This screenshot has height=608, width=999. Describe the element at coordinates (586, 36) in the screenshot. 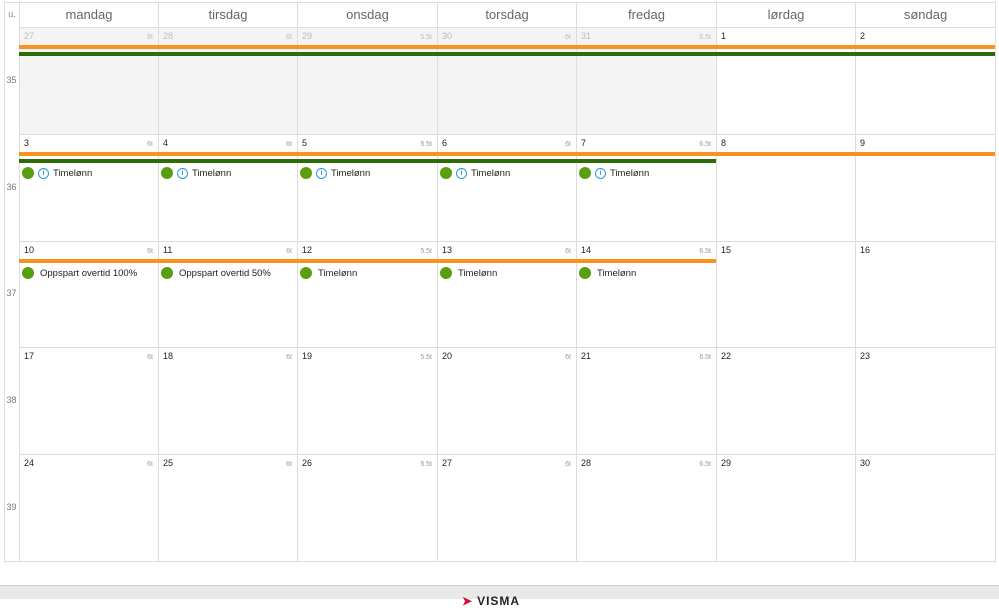

I see `day-number: 31` at that location.